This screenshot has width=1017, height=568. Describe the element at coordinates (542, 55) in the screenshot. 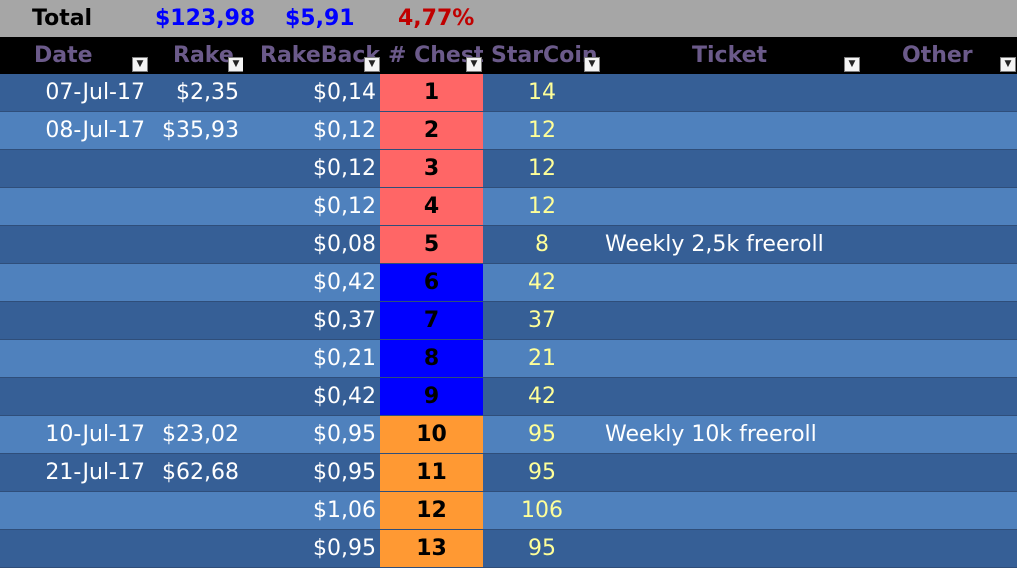

I see `column-header-starcoin: StarCoin ▼` at that location.